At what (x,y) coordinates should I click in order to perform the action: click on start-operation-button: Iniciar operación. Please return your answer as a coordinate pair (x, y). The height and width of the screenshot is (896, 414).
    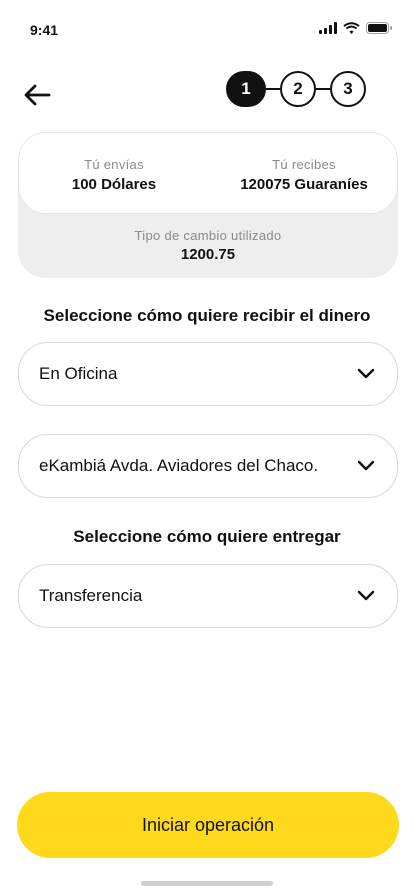
    Looking at the image, I should click on (208, 825).